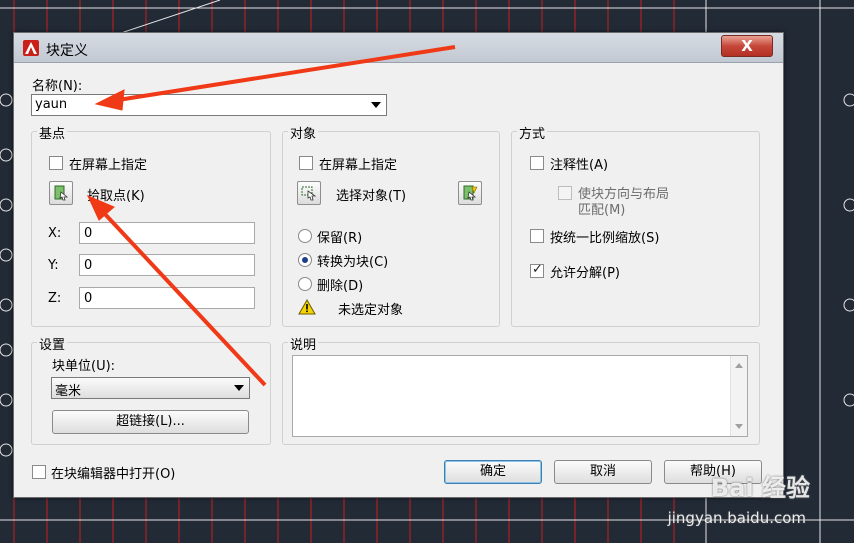 This screenshot has height=543, width=854. What do you see at coordinates (520, 396) in the screenshot?
I see `description-textarea` at bounding box center [520, 396].